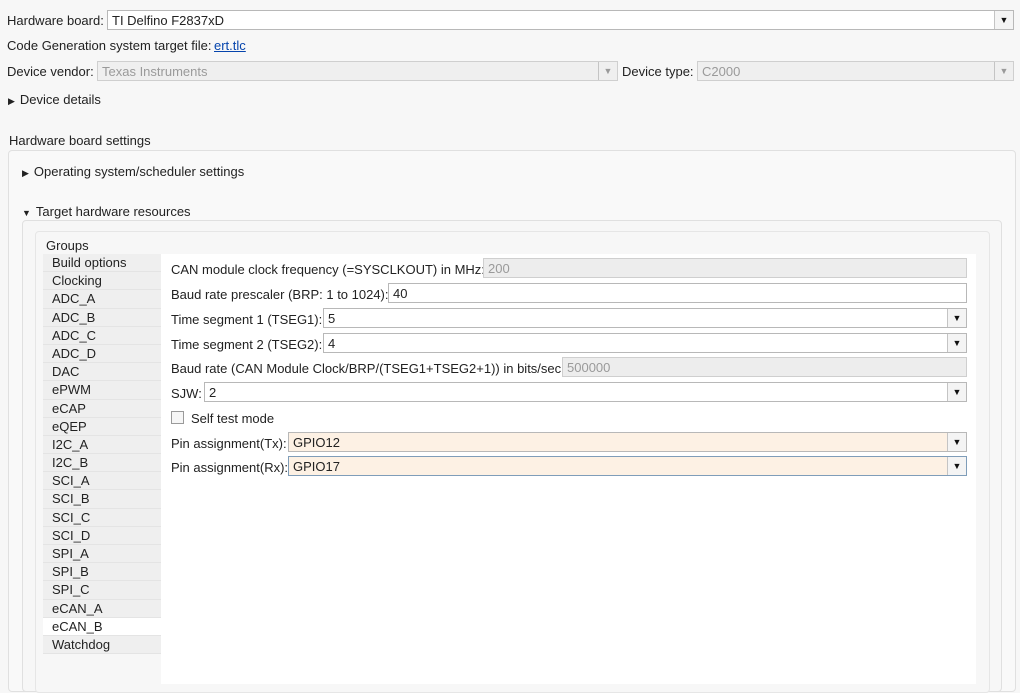  I want to click on group-item-dac: DAC, so click(102, 372).